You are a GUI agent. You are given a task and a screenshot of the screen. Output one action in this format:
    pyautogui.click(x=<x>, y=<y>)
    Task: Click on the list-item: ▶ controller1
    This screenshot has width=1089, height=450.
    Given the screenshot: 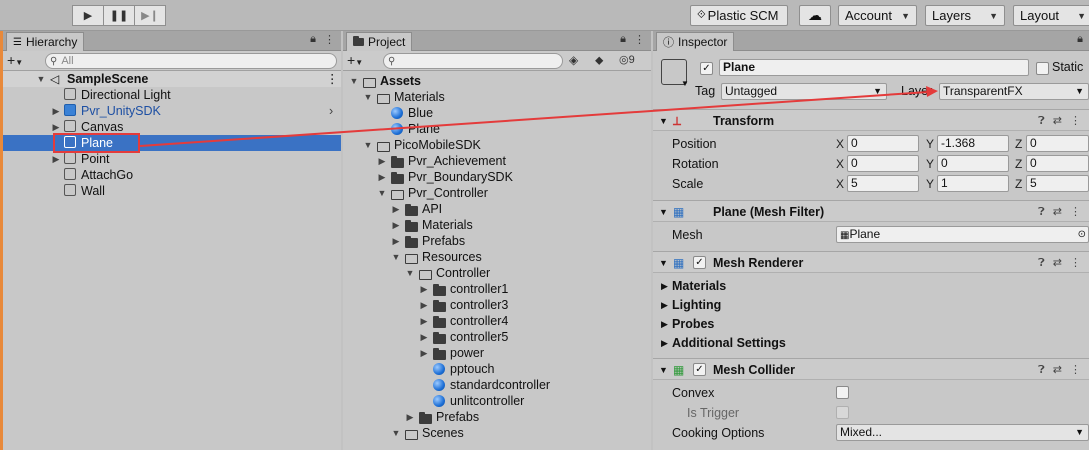 What is the action you would take?
    pyautogui.click(x=497, y=289)
    